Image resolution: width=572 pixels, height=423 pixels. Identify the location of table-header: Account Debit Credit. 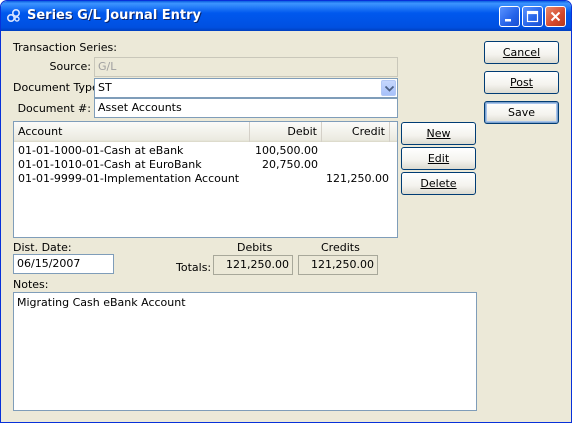
(205, 132).